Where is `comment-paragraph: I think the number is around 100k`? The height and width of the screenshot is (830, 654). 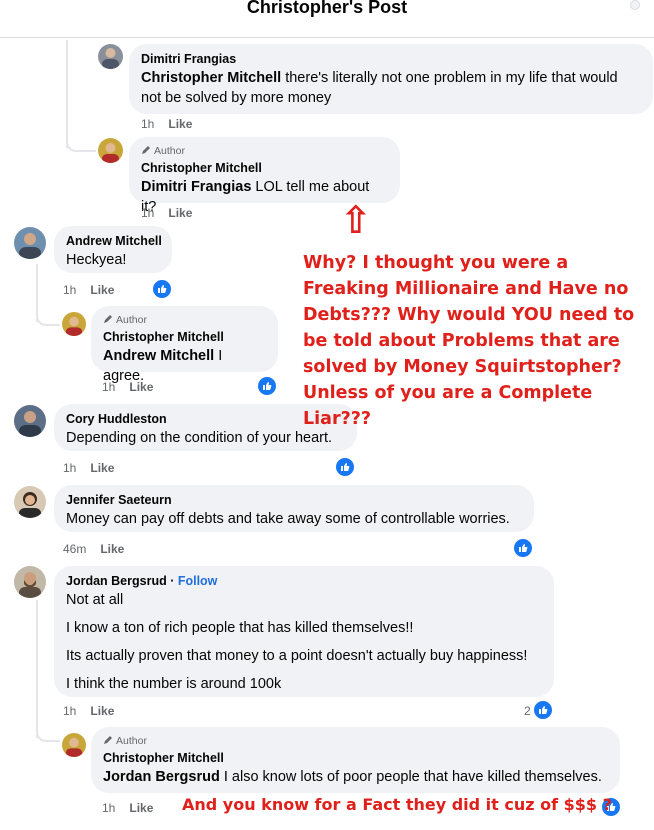
comment-paragraph: I think the number is around 100k is located at coordinates (174, 684).